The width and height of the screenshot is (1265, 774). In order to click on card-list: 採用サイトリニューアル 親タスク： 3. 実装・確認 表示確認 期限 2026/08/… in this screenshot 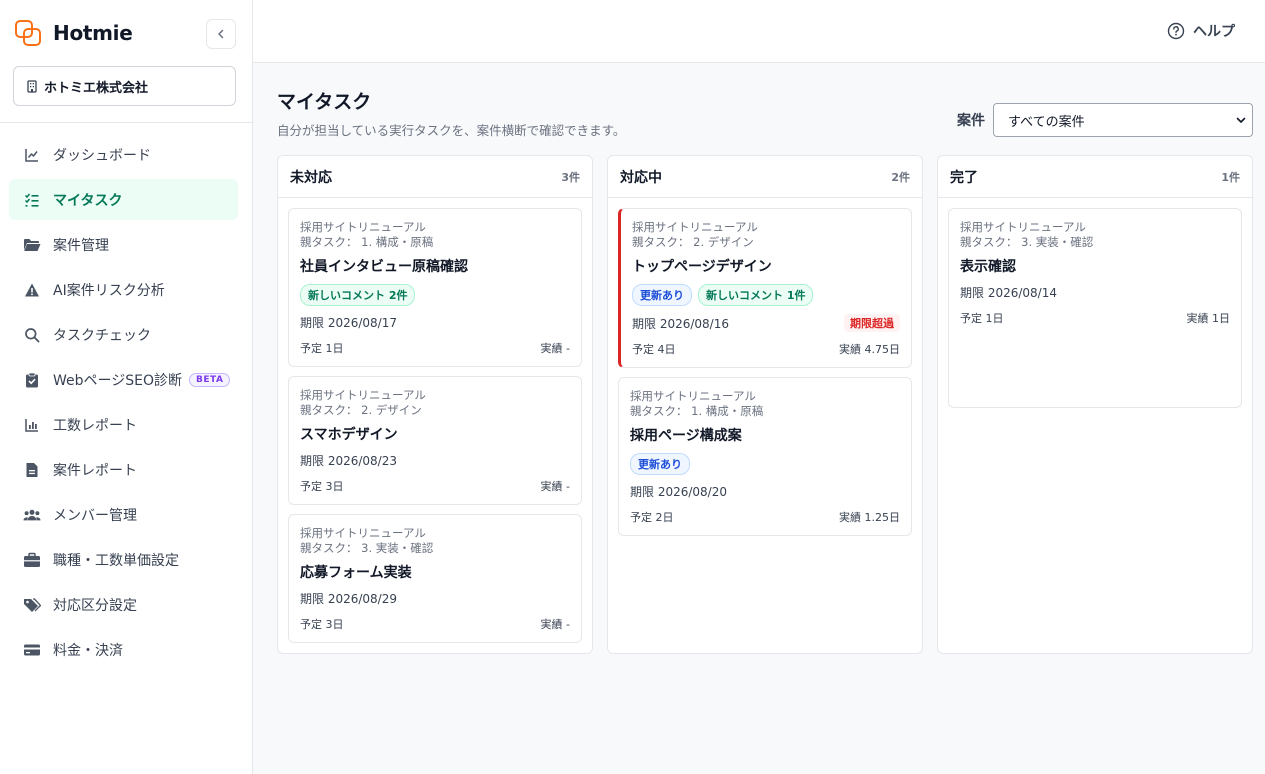, I will do `click(1095, 303)`.